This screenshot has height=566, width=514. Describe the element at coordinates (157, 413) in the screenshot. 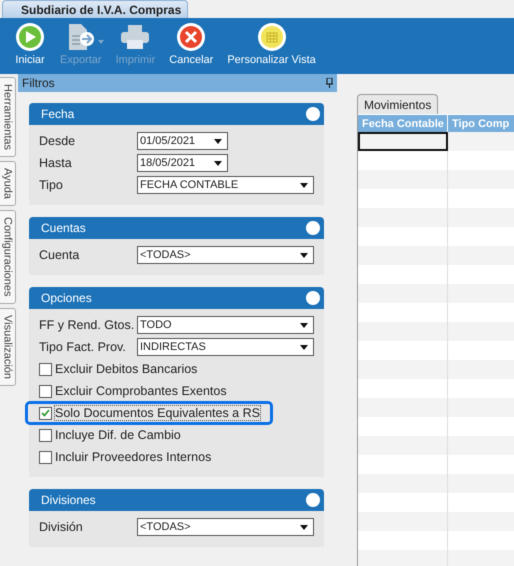

I see `checkbox-label: Solo Documentos Equivalentes a RS` at that location.